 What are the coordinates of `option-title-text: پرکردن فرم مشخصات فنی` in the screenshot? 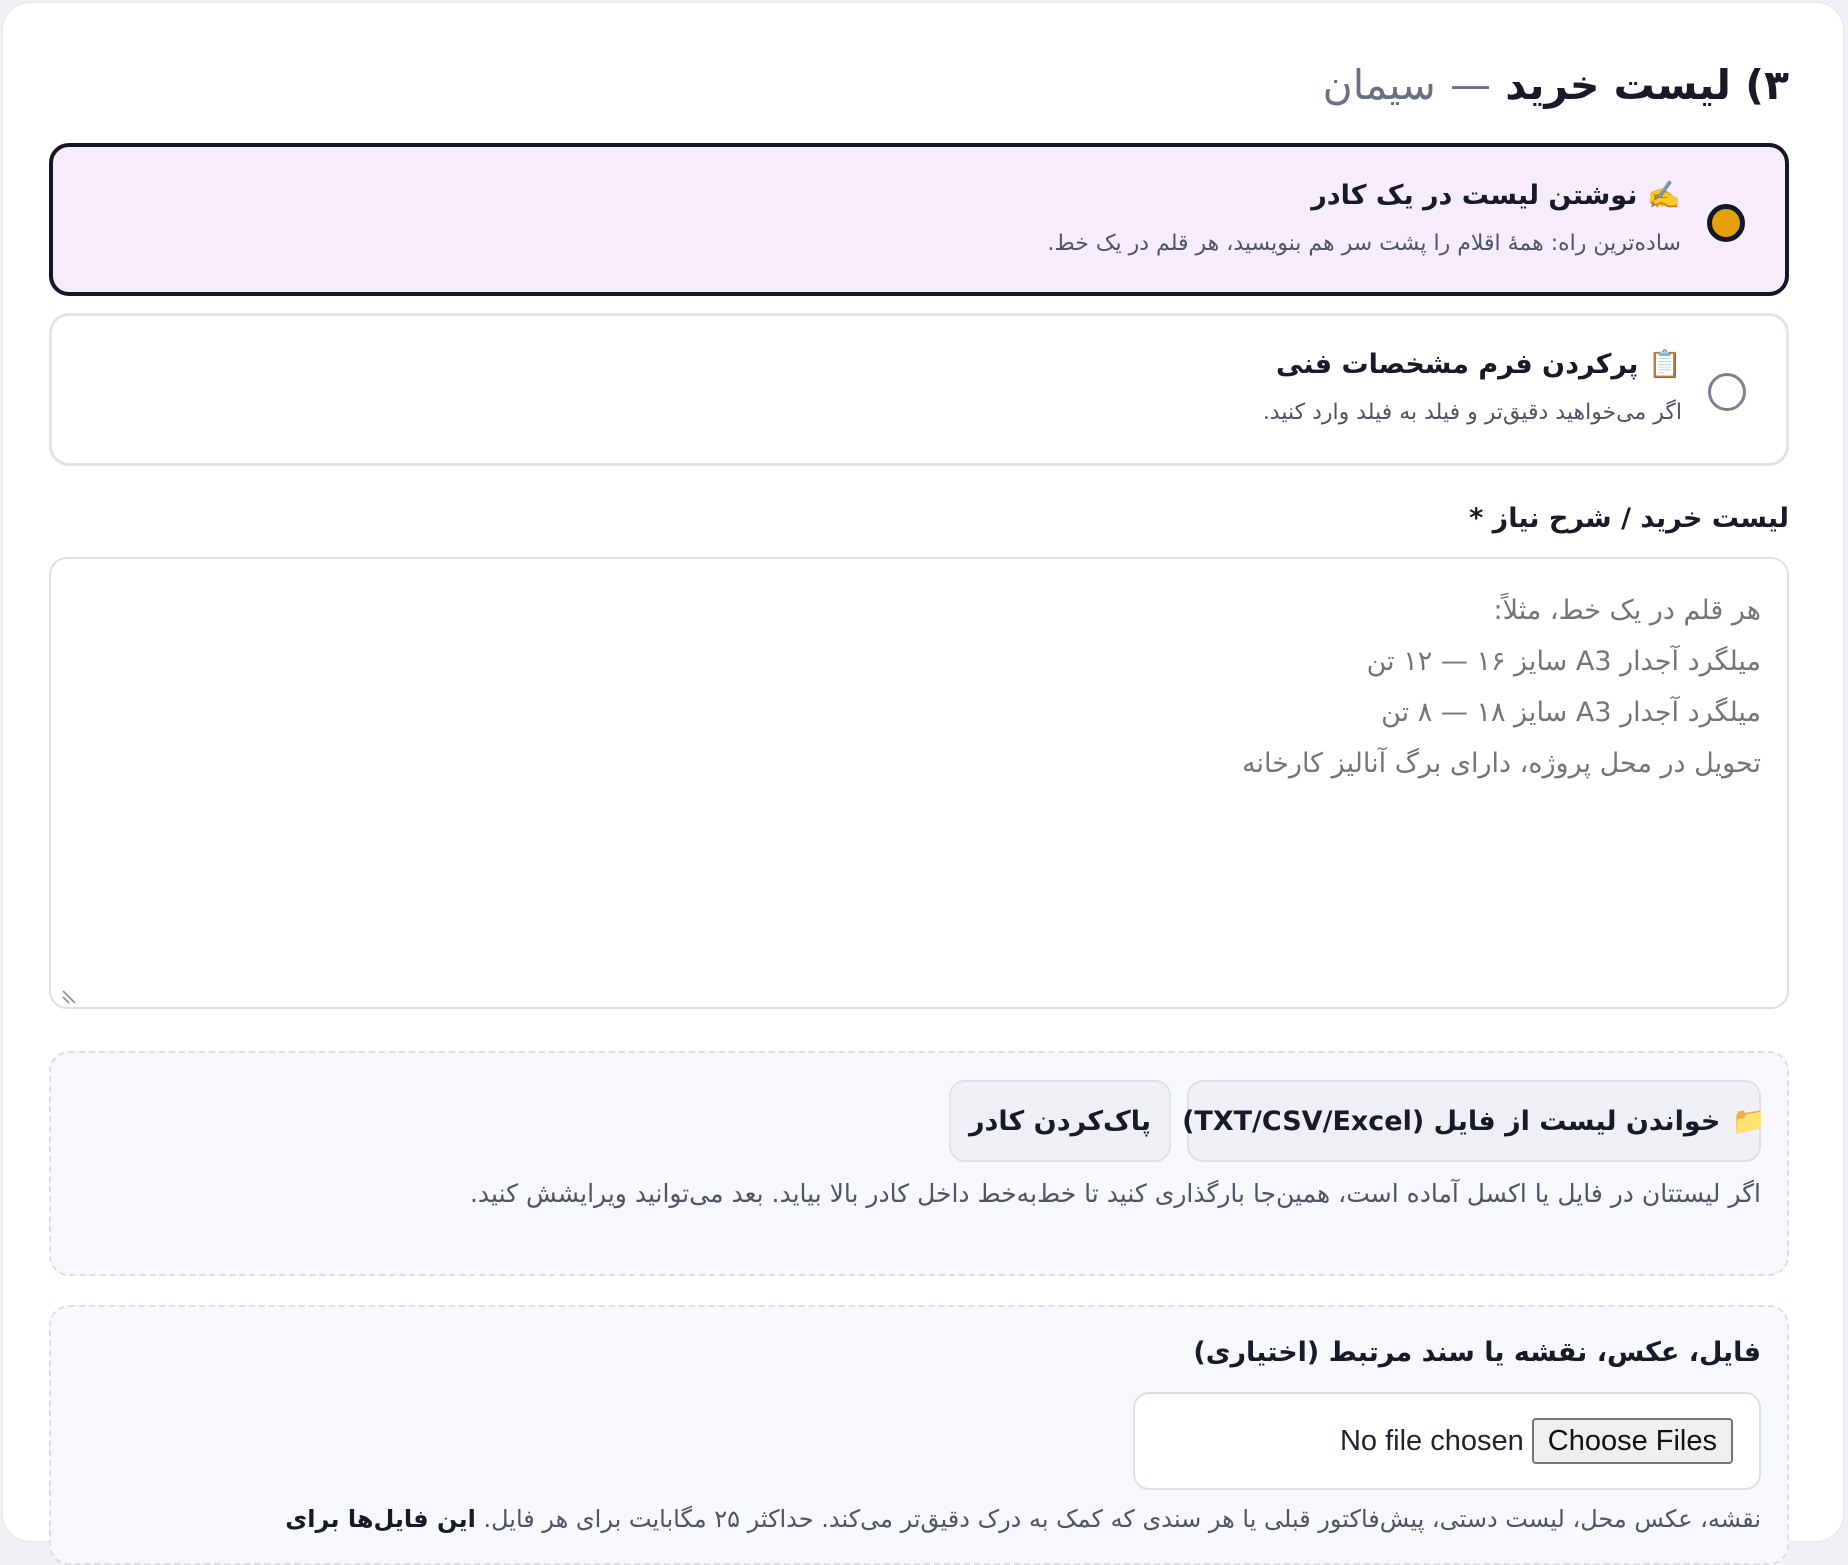 It's located at (1457, 364).